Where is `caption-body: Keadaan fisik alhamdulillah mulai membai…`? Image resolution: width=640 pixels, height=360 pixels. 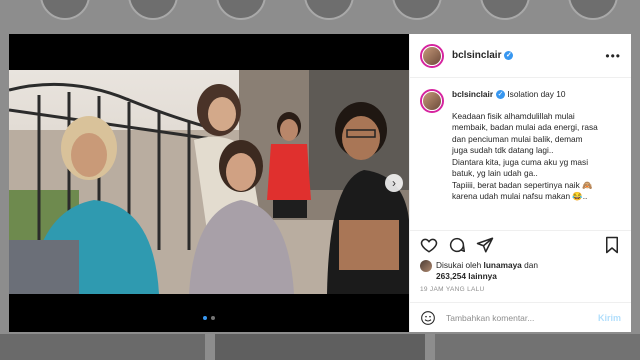 caption-body: Keadaan fisik alhamdulillah mulai membai… is located at coordinates (525, 157).